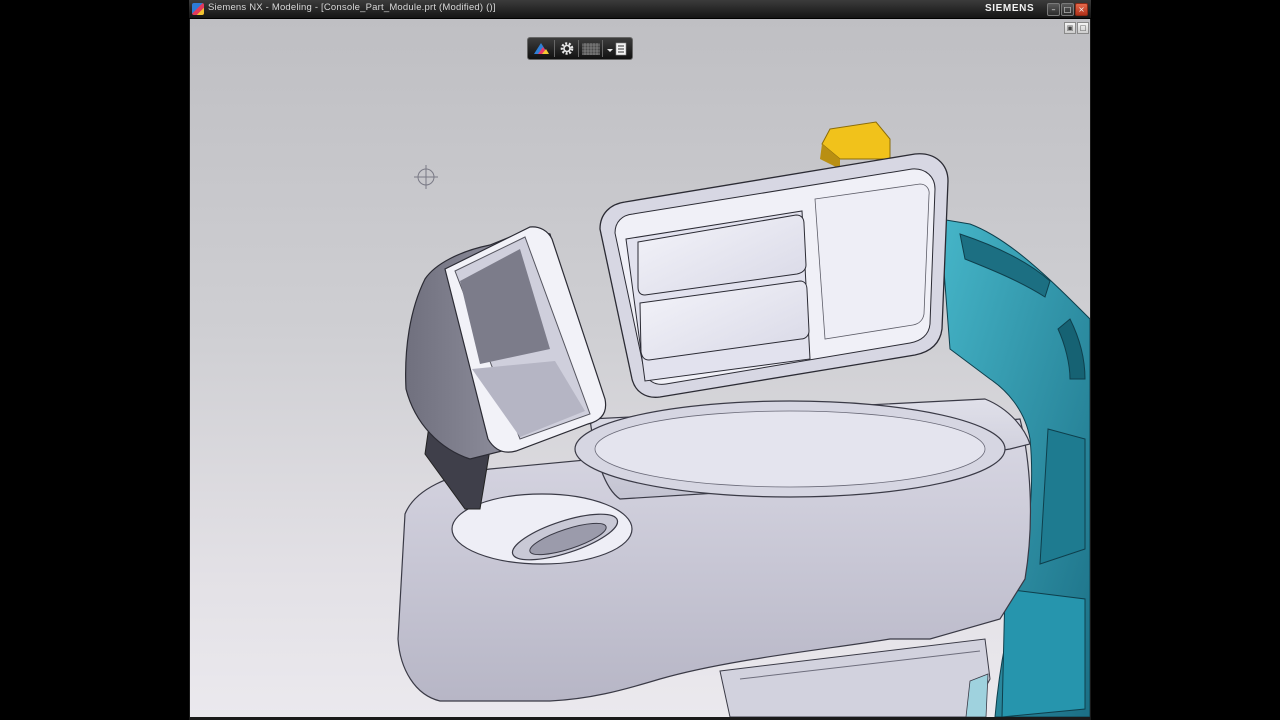 This screenshot has height=720, width=1280. What do you see at coordinates (1010, 8) in the screenshot?
I see `brand-logo: SIEMENS` at bounding box center [1010, 8].